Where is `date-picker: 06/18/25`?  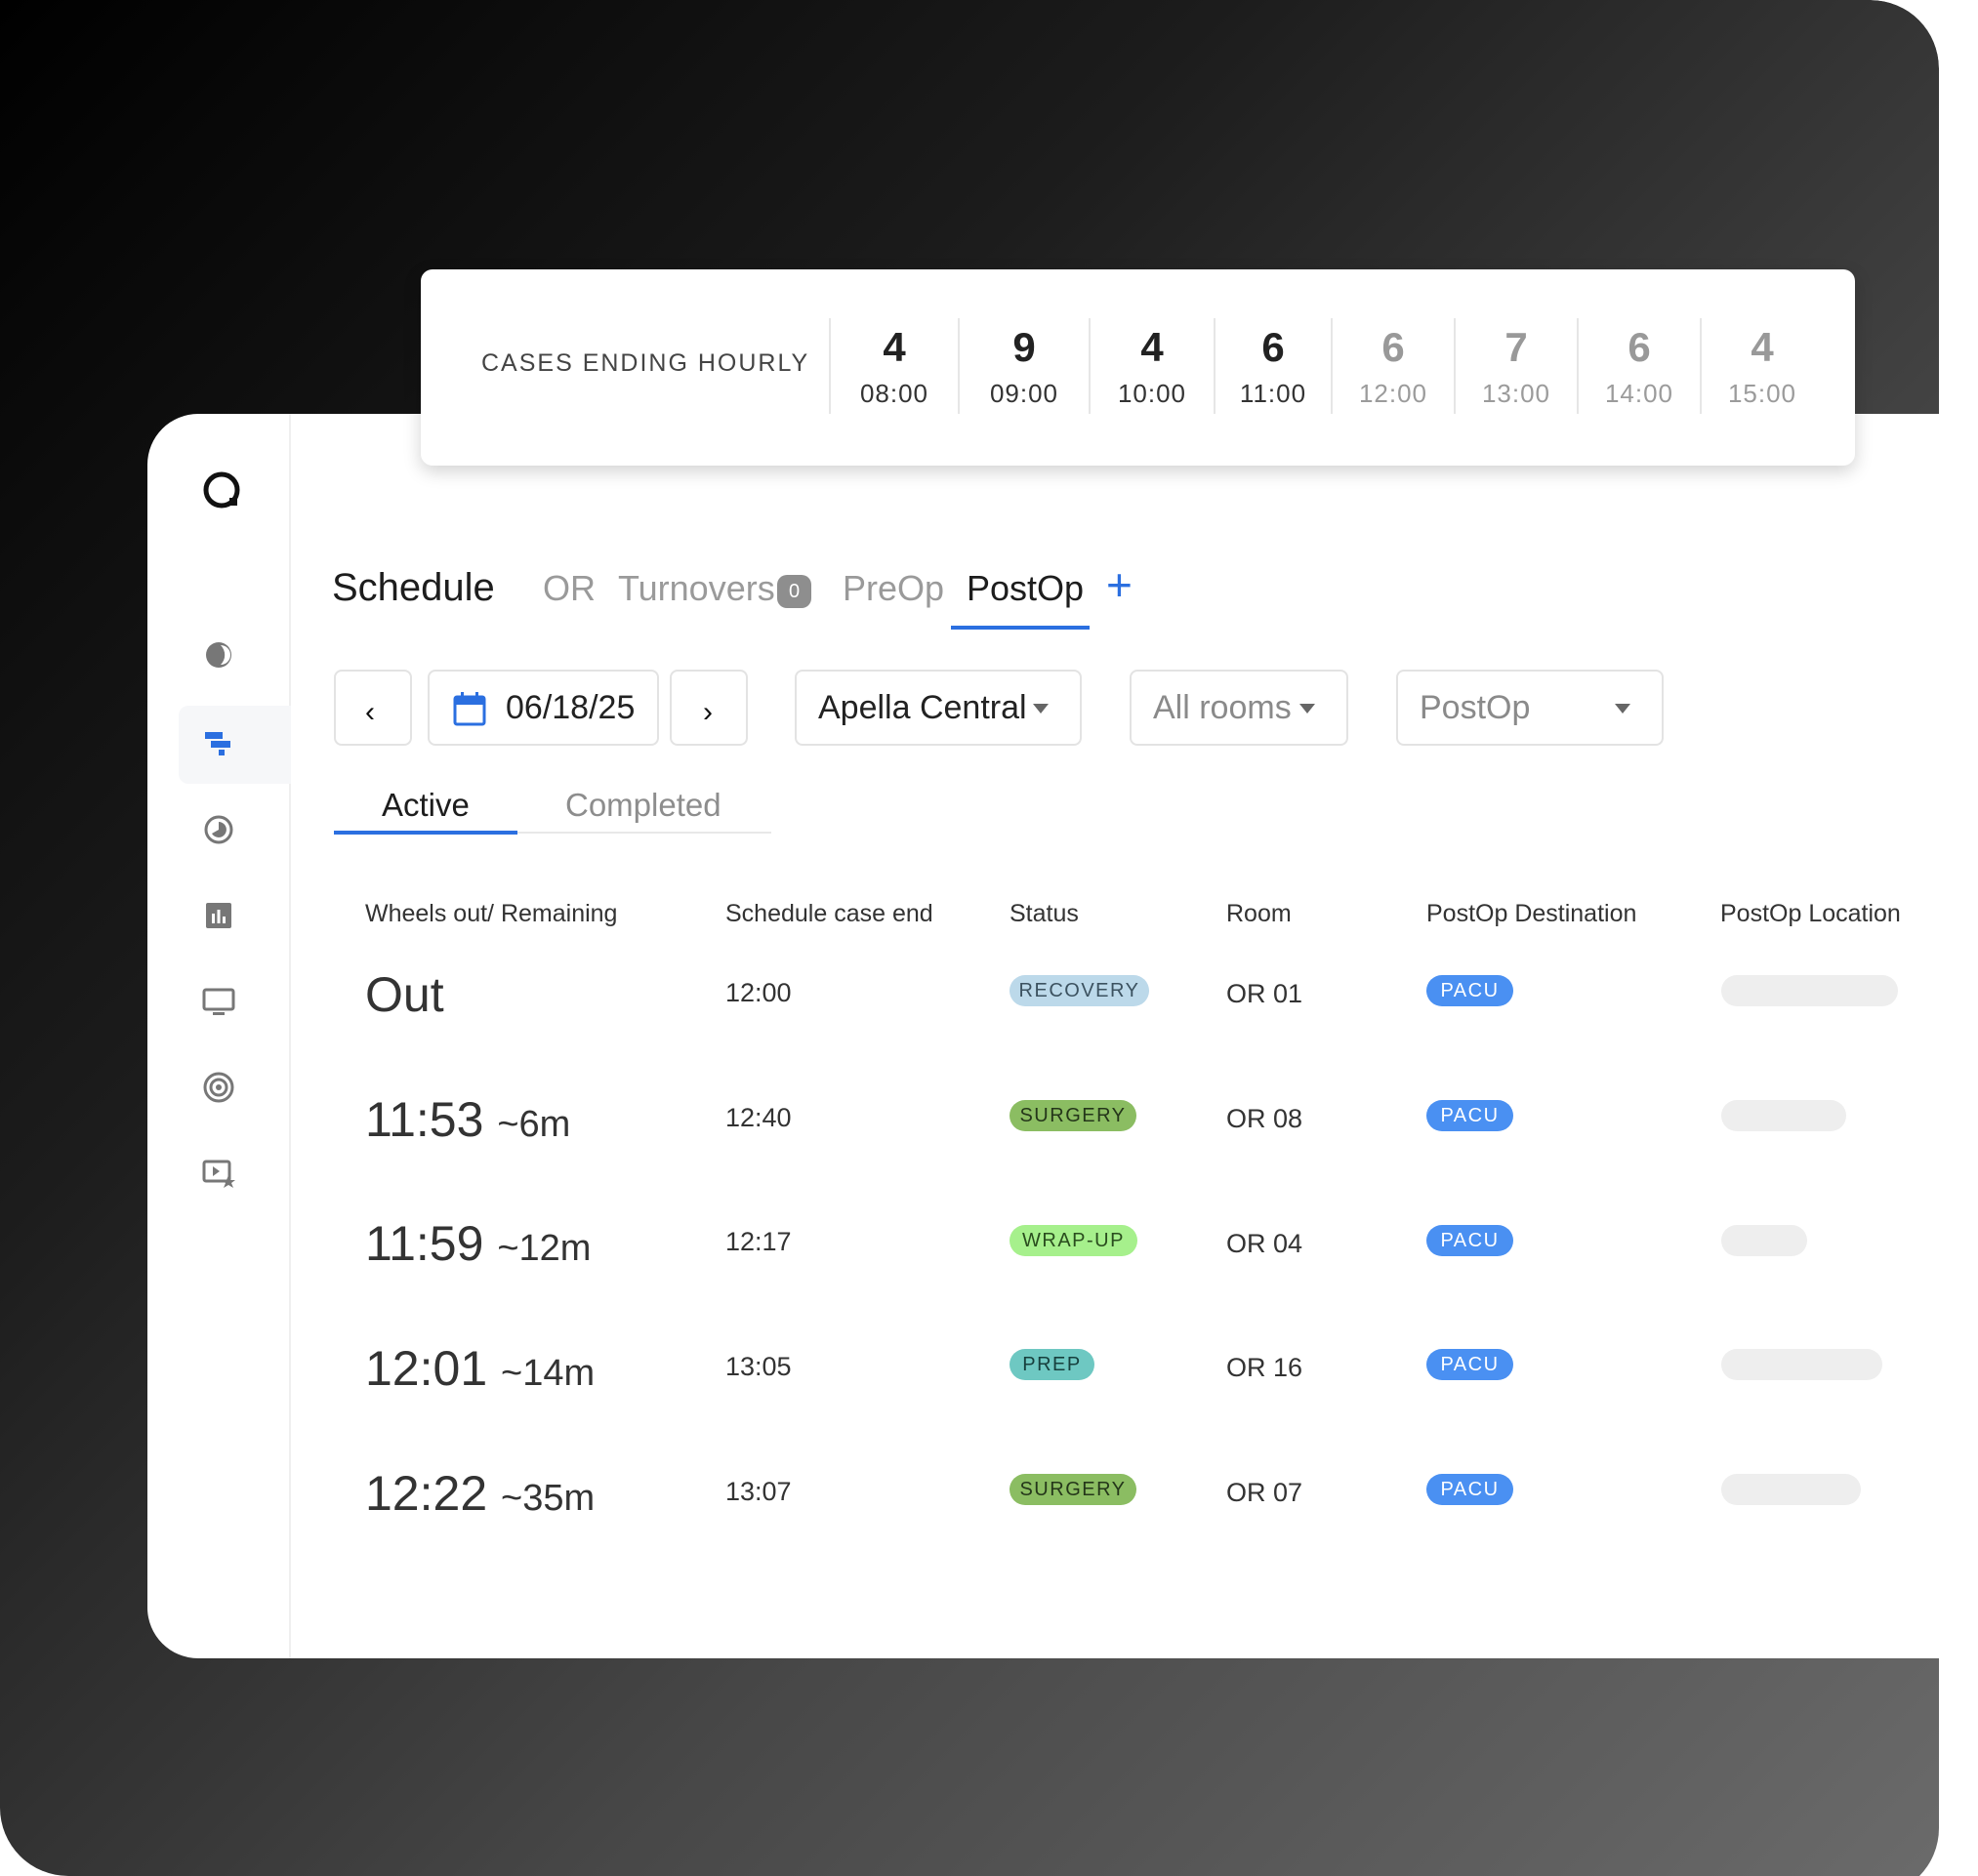
date-picker: 06/18/25 is located at coordinates (543, 708).